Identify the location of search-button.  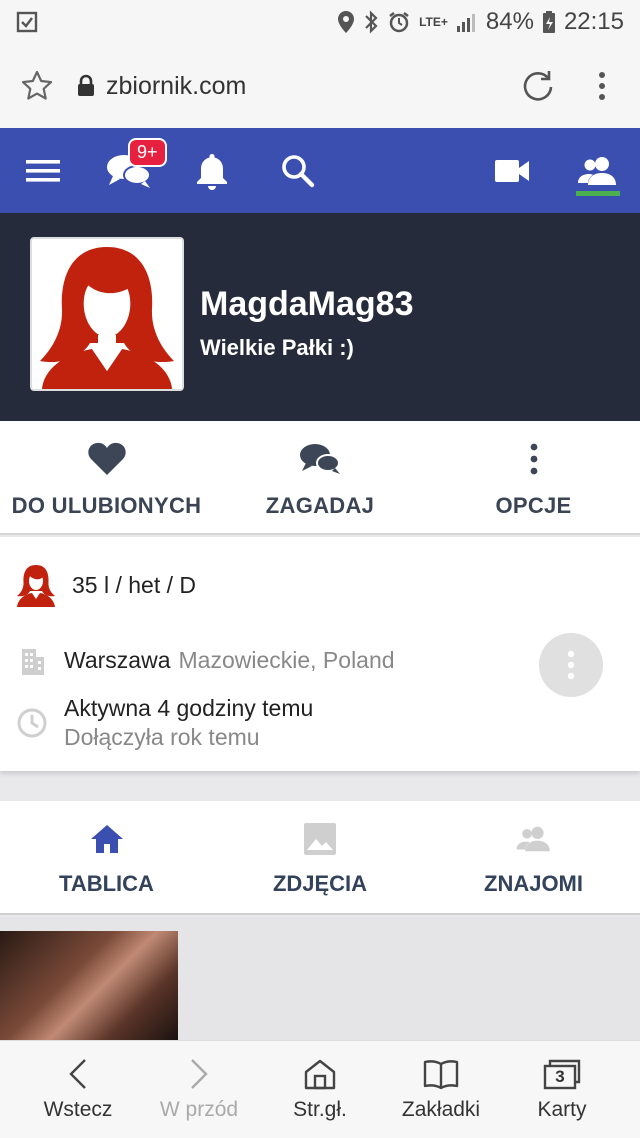
(298, 170).